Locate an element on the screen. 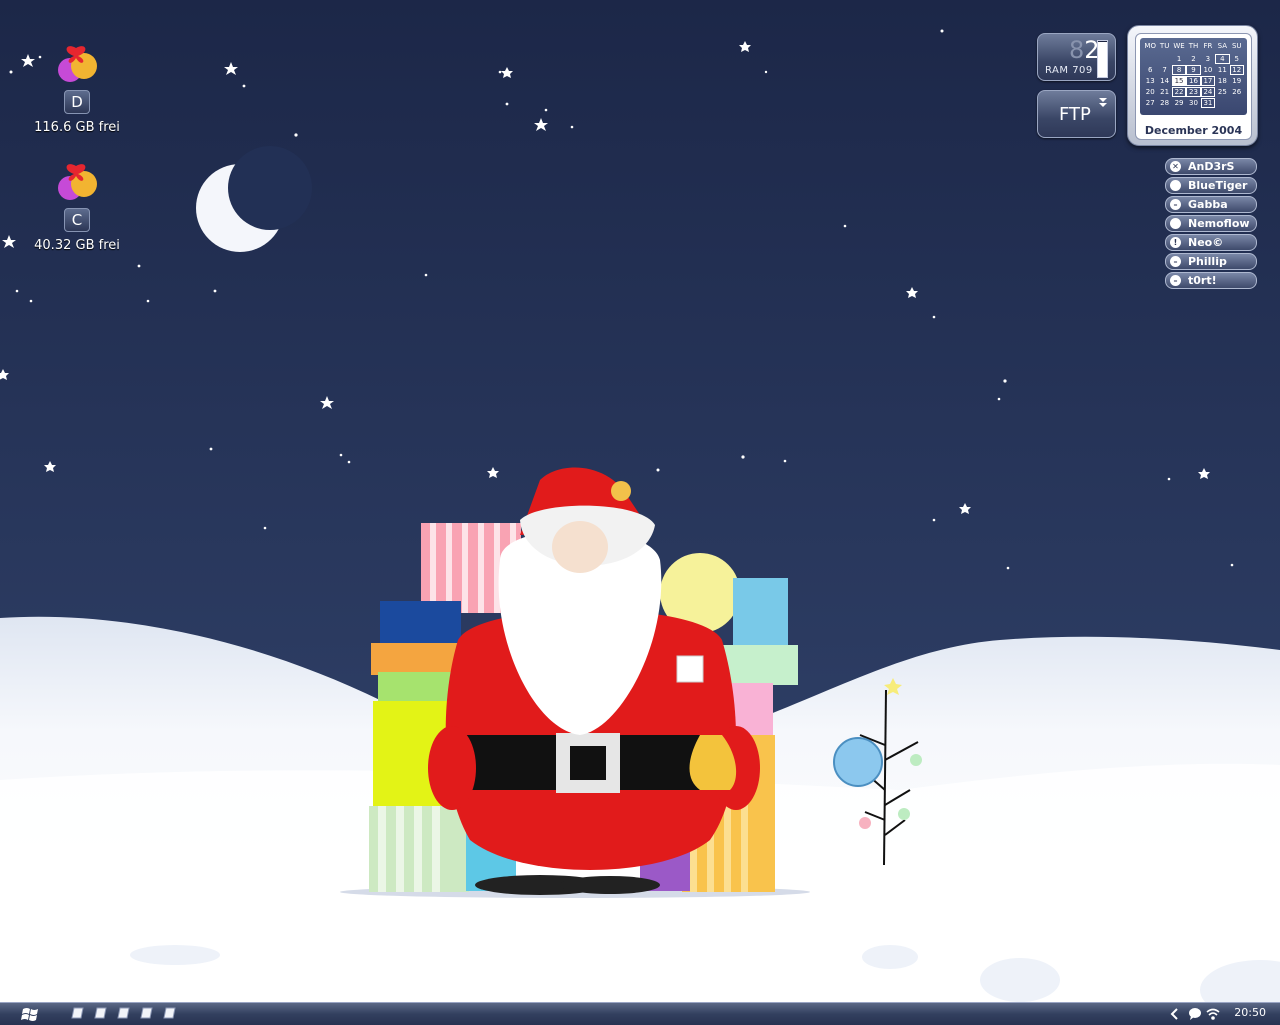 The width and height of the screenshot is (1280, 1025). calendar-week-row: 20 21 22 23 24 25 26 is located at coordinates (1193, 92).